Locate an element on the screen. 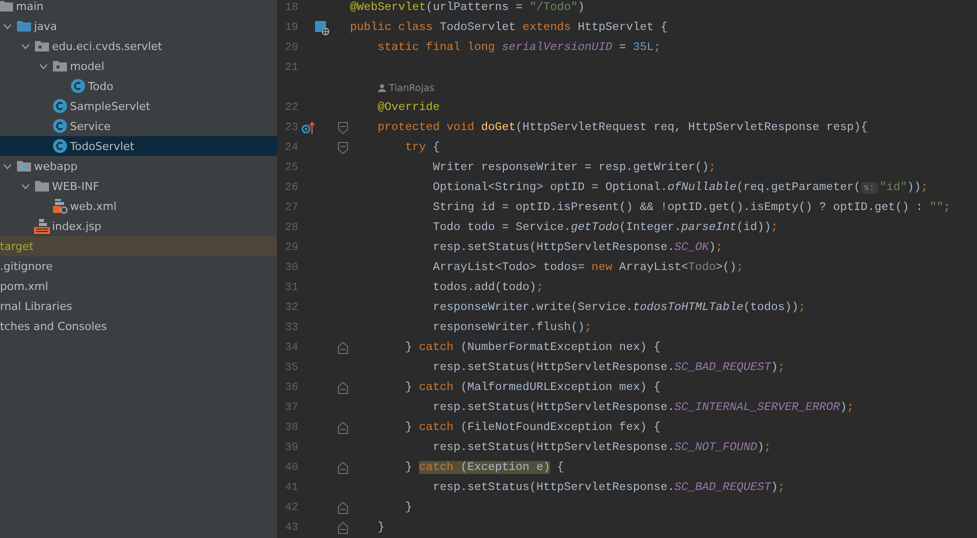 The height and width of the screenshot is (538, 977). author-hint: TianRojas is located at coordinates (411, 88).